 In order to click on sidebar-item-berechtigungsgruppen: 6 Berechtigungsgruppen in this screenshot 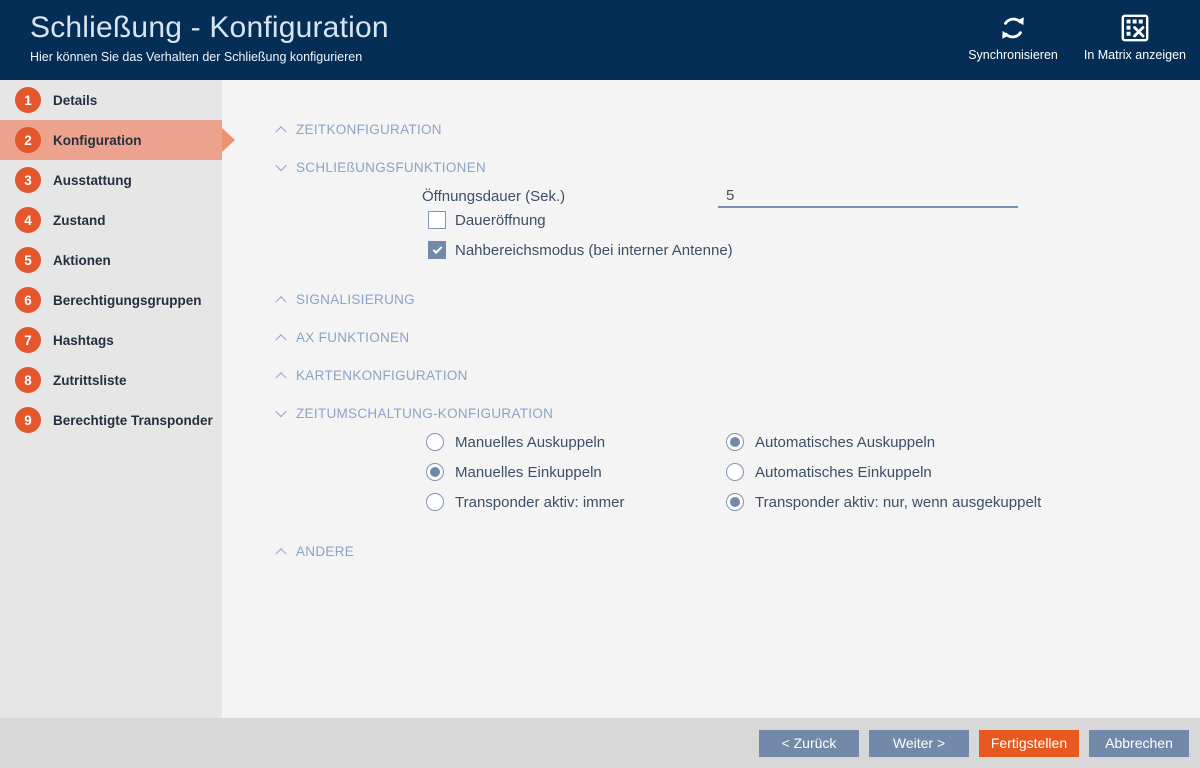, I will do `click(111, 300)`.